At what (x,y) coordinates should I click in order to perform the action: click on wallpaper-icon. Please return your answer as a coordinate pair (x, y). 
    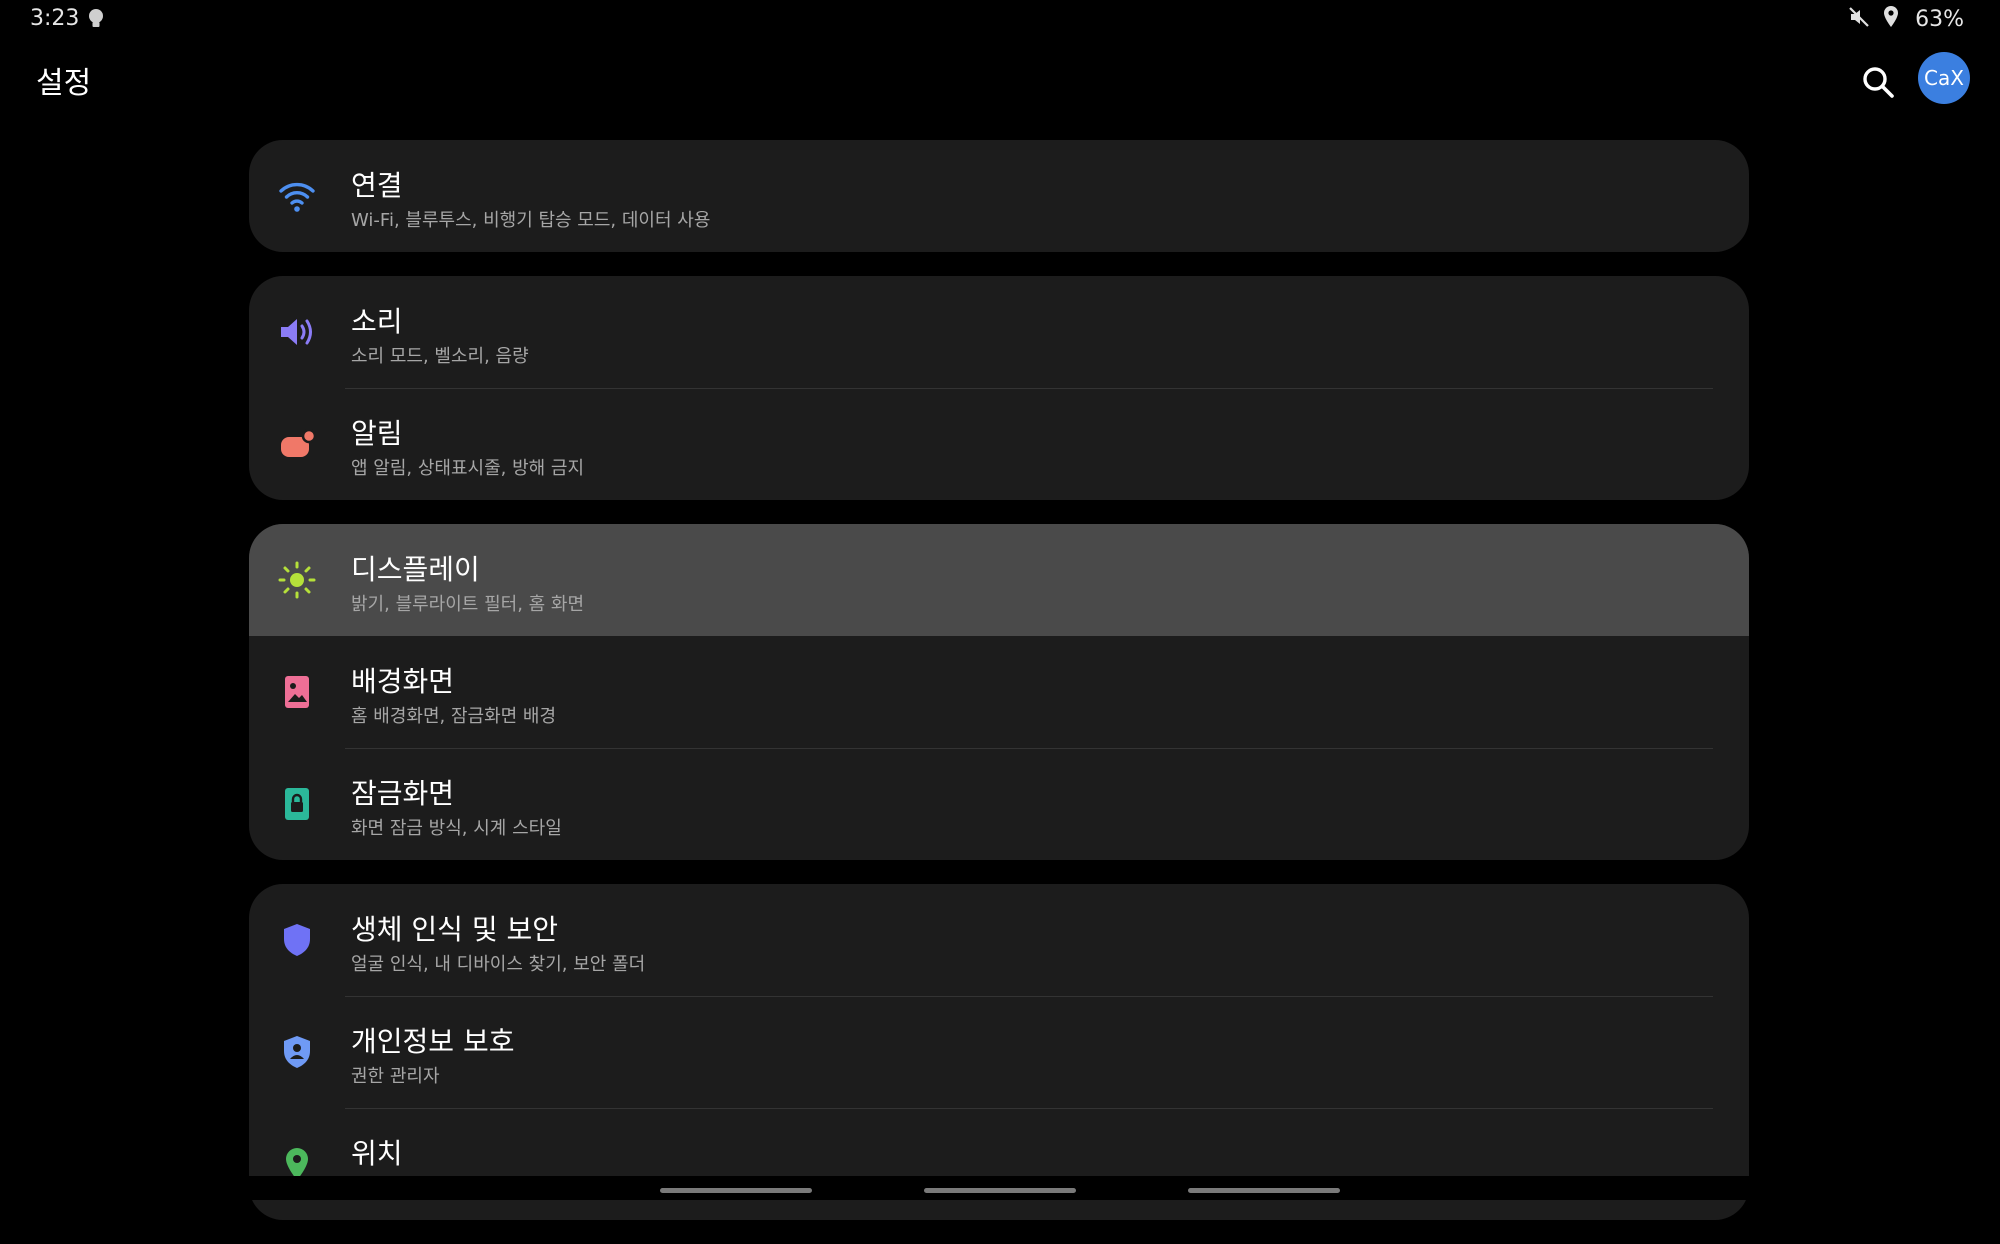
    Looking at the image, I should click on (297, 692).